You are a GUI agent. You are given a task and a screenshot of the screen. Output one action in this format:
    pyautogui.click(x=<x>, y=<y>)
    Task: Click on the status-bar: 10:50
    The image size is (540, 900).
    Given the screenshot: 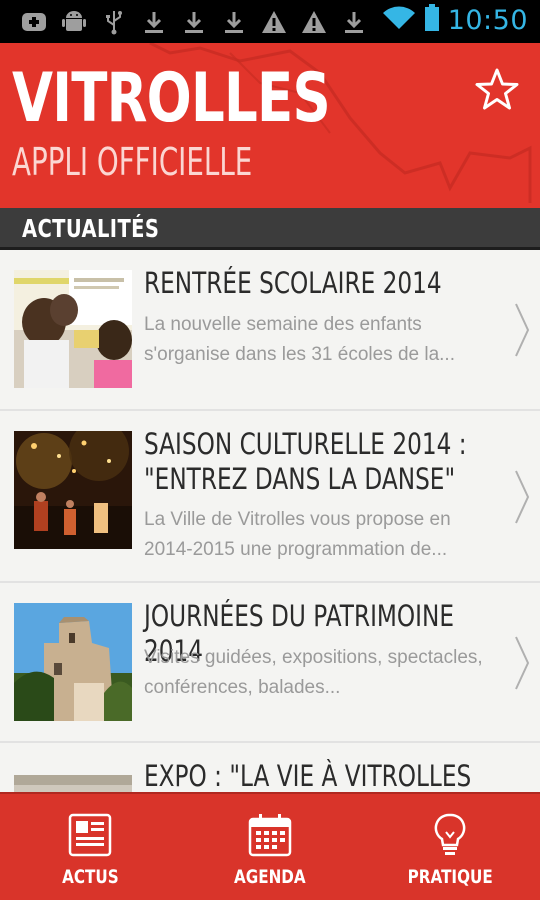 What is the action you would take?
    pyautogui.click(x=270, y=21)
    